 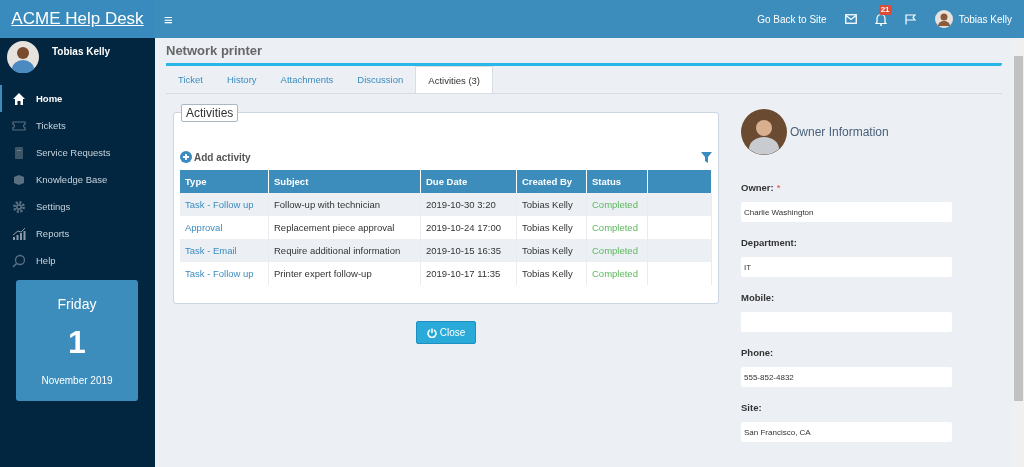 I want to click on sidebar-item: Tickets, so click(x=77, y=125).